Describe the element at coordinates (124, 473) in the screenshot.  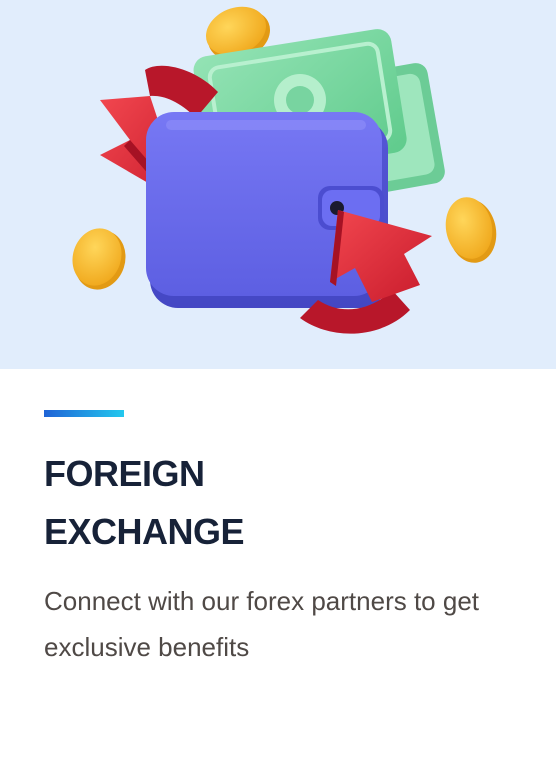
I see `card-title-line: FOREIGN` at that location.